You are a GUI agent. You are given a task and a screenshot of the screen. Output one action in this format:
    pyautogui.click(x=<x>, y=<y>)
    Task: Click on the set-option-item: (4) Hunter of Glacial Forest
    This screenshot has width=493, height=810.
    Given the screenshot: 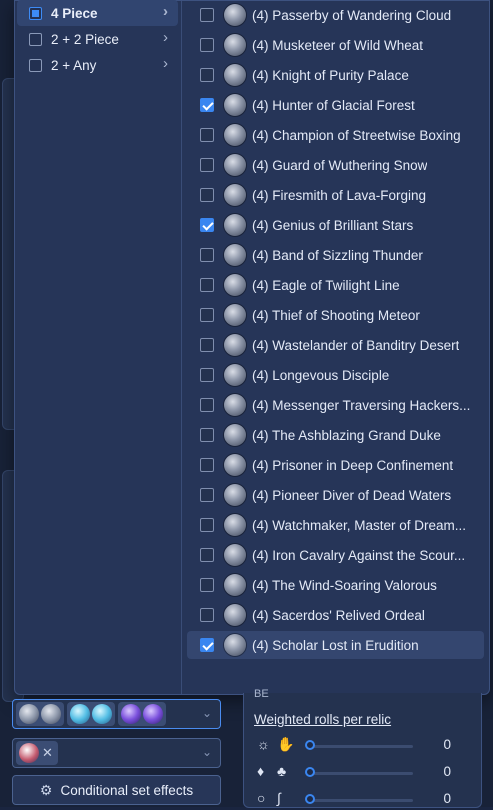 What is the action you would take?
    pyautogui.click(x=335, y=105)
    